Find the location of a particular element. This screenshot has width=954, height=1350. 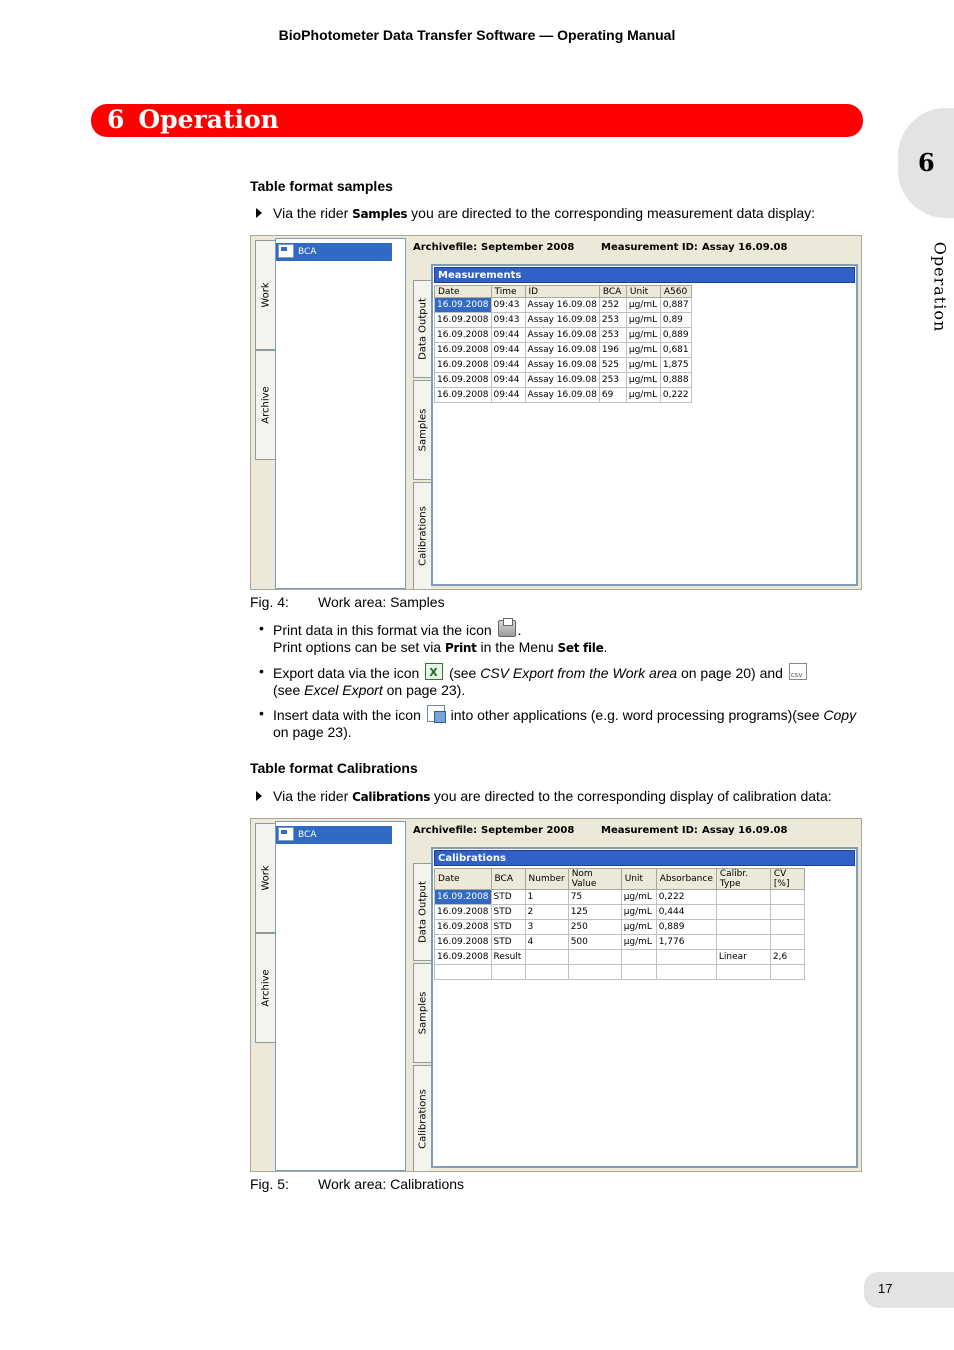

column-header: ID is located at coordinates (562, 291).